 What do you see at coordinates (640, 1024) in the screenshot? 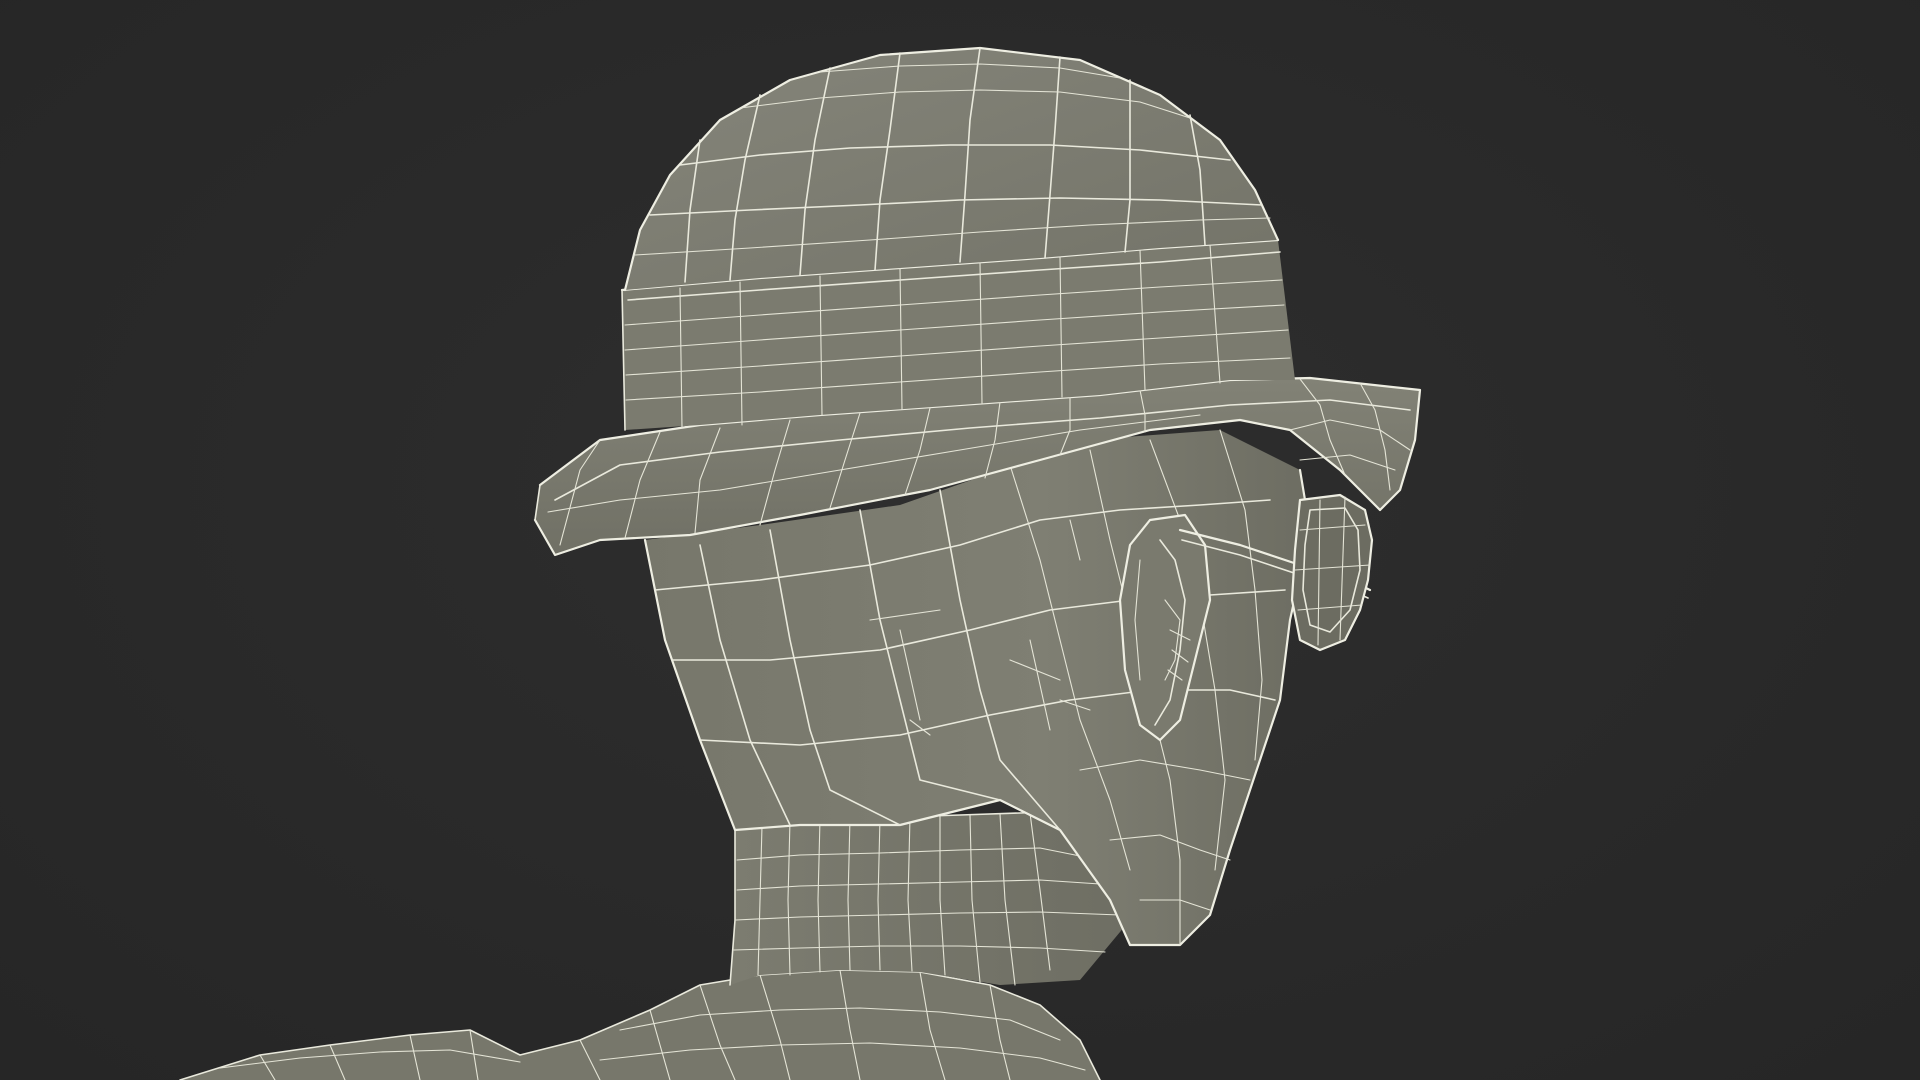
I see `shoulders-mesh` at bounding box center [640, 1024].